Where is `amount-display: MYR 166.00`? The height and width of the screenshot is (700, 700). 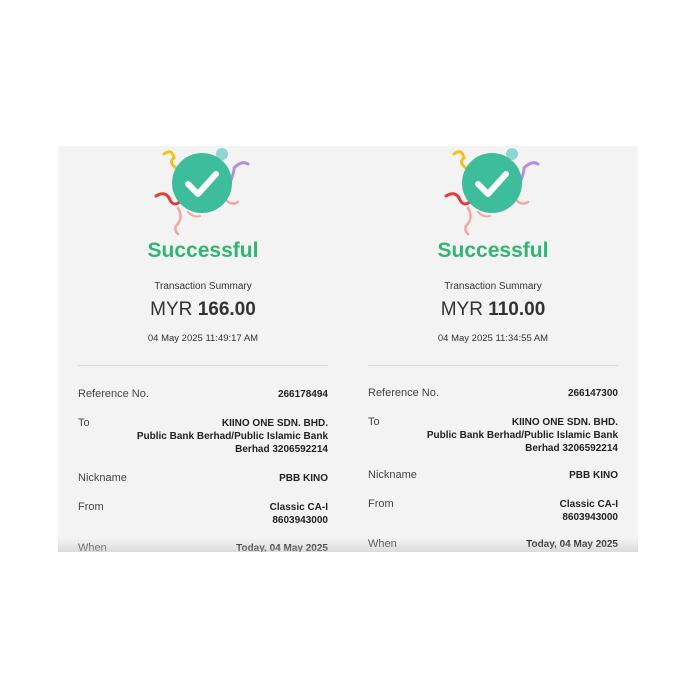
amount-display: MYR 166.00 is located at coordinates (203, 310).